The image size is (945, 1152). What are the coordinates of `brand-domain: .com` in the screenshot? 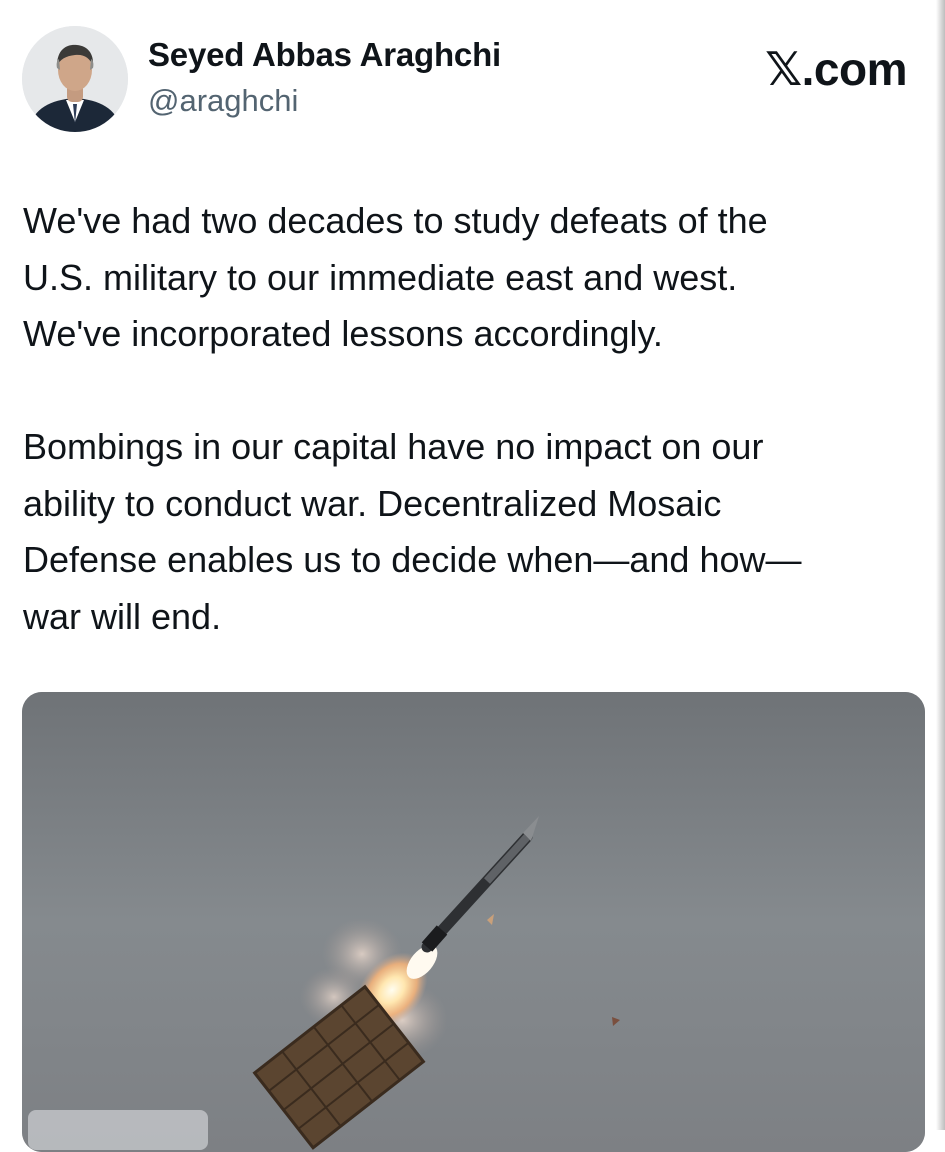 It's located at (854, 69).